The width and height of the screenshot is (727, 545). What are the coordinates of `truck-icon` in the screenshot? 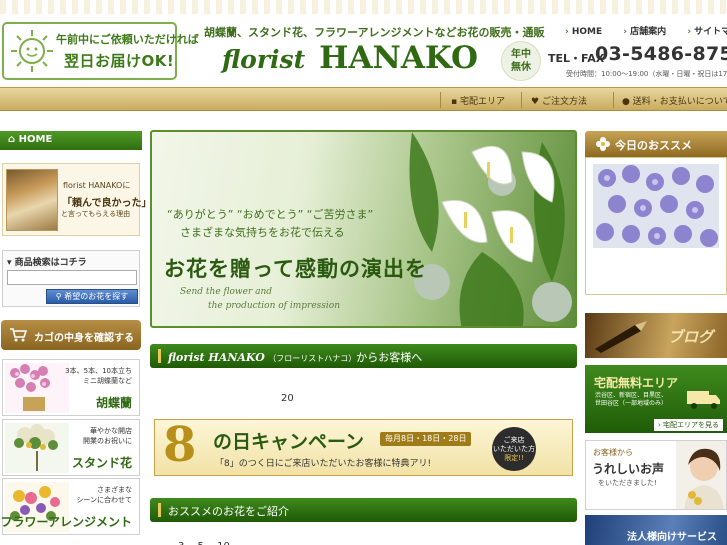 It's located at (703, 400).